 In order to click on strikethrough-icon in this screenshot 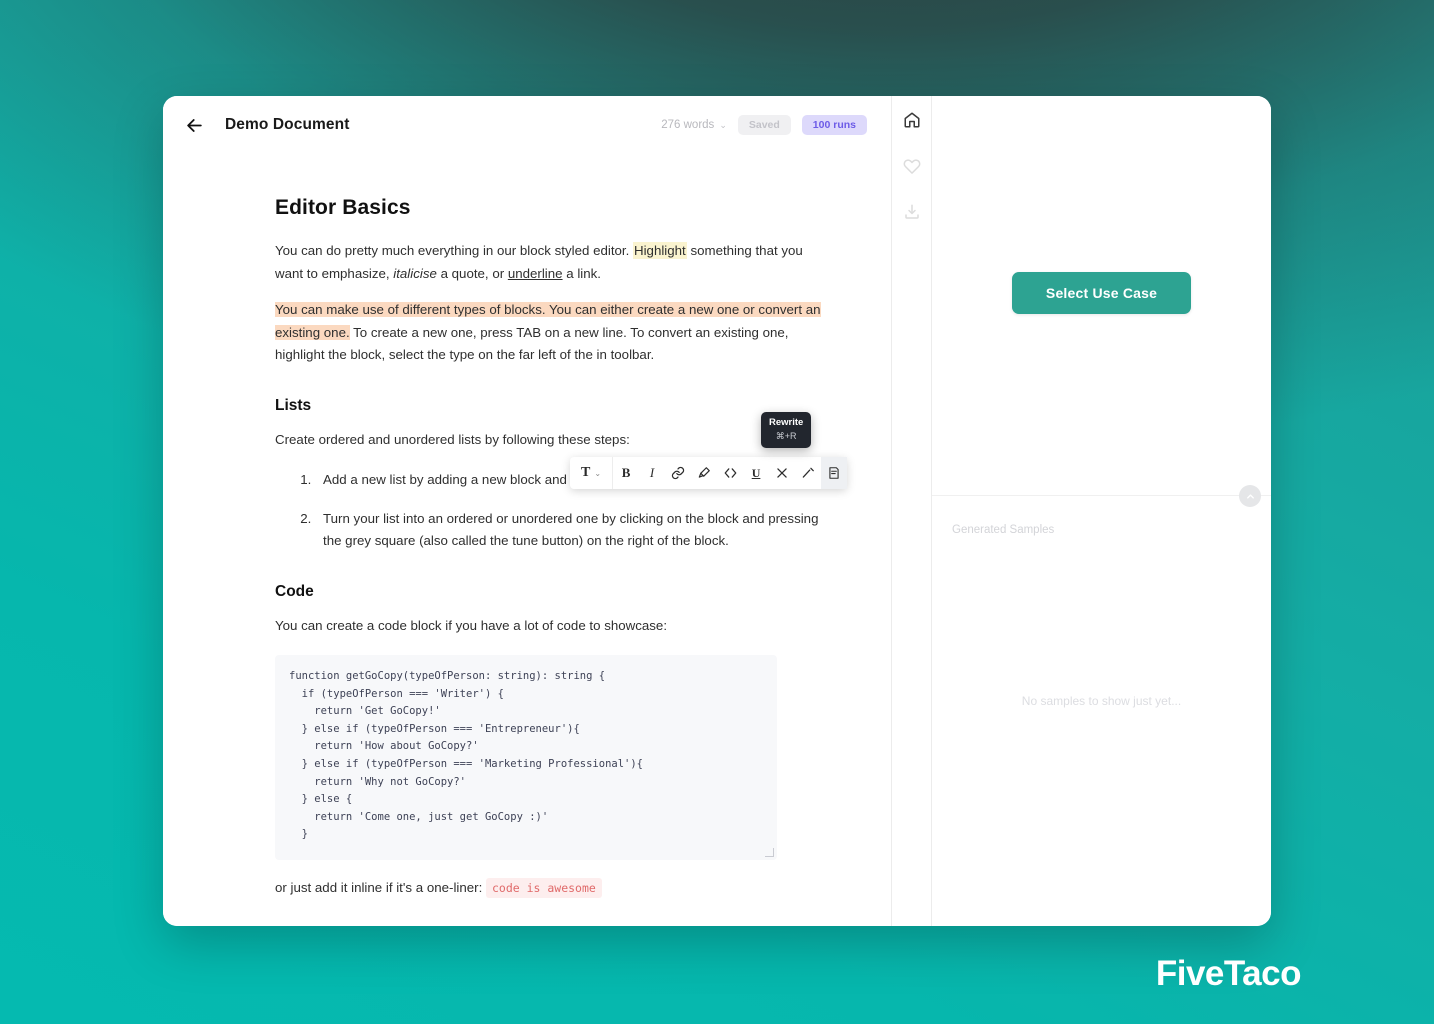, I will do `click(782, 473)`.